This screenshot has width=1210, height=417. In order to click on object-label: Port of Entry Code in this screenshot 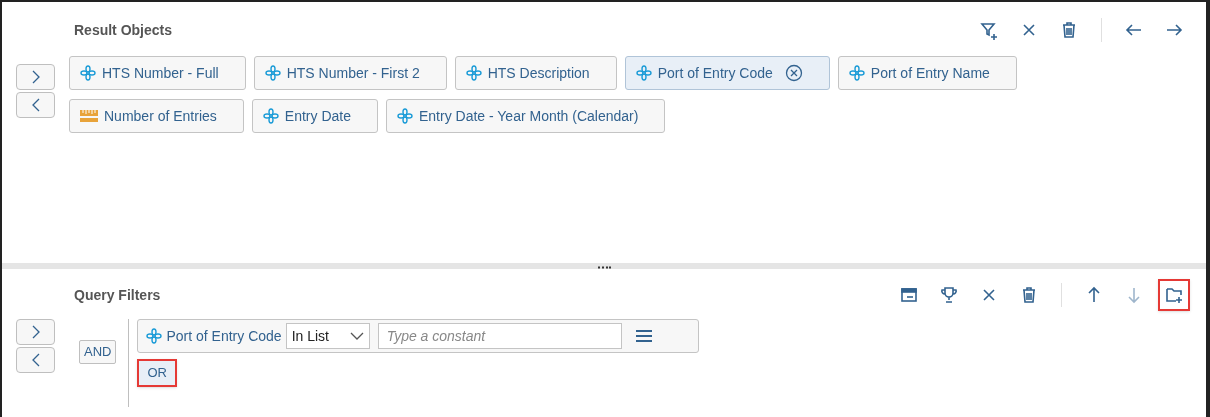, I will do `click(715, 73)`.